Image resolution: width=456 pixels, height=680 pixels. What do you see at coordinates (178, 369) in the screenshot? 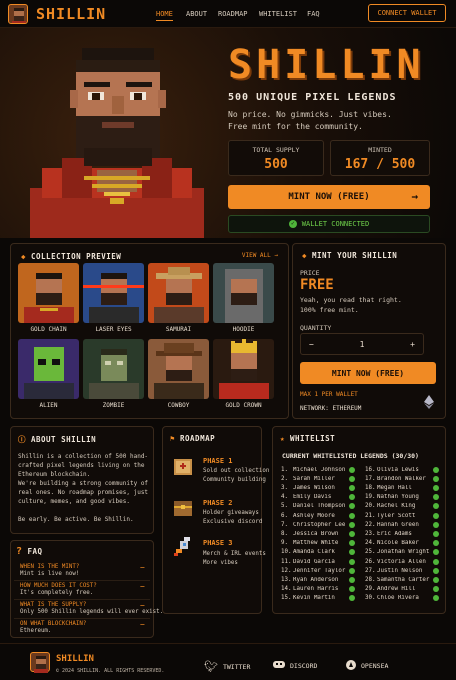
I see `nft-card-cowboy` at bounding box center [178, 369].